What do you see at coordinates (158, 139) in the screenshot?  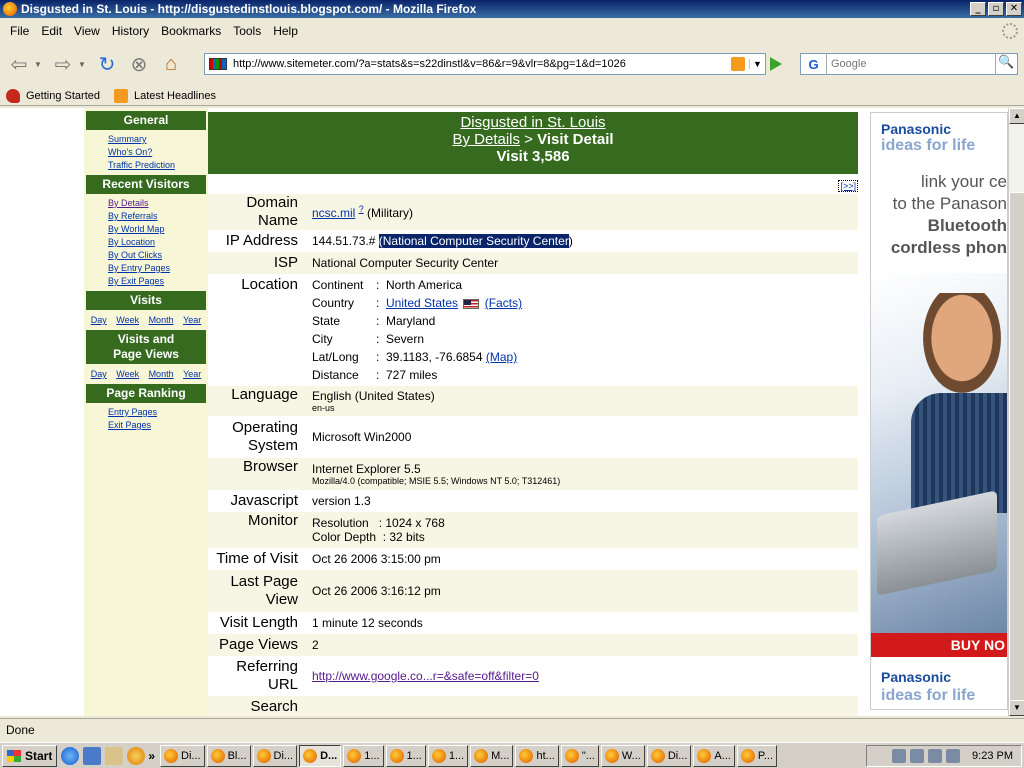 I see `sidebar-link-summary: Summary` at bounding box center [158, 139].